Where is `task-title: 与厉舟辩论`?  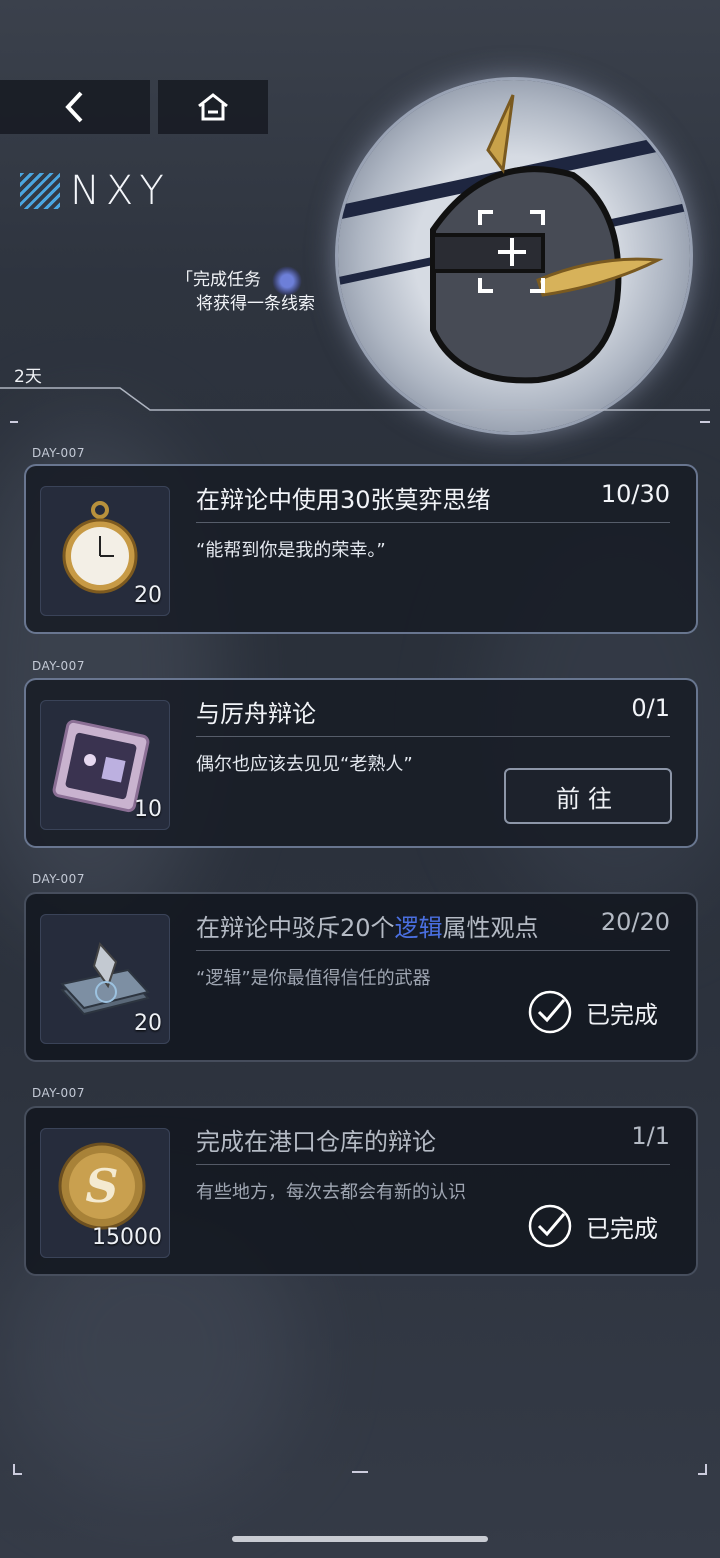 task-title: 与厉舟辩论 is located at coordinates (256, 714).